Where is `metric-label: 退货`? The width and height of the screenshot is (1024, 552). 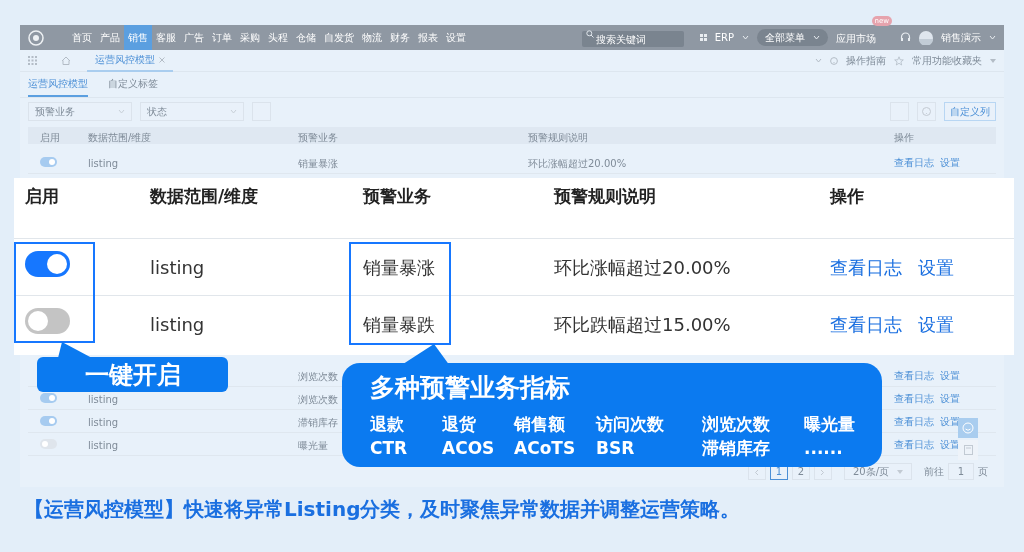 metric-label: 退货 is located at coordinates (459, 424).